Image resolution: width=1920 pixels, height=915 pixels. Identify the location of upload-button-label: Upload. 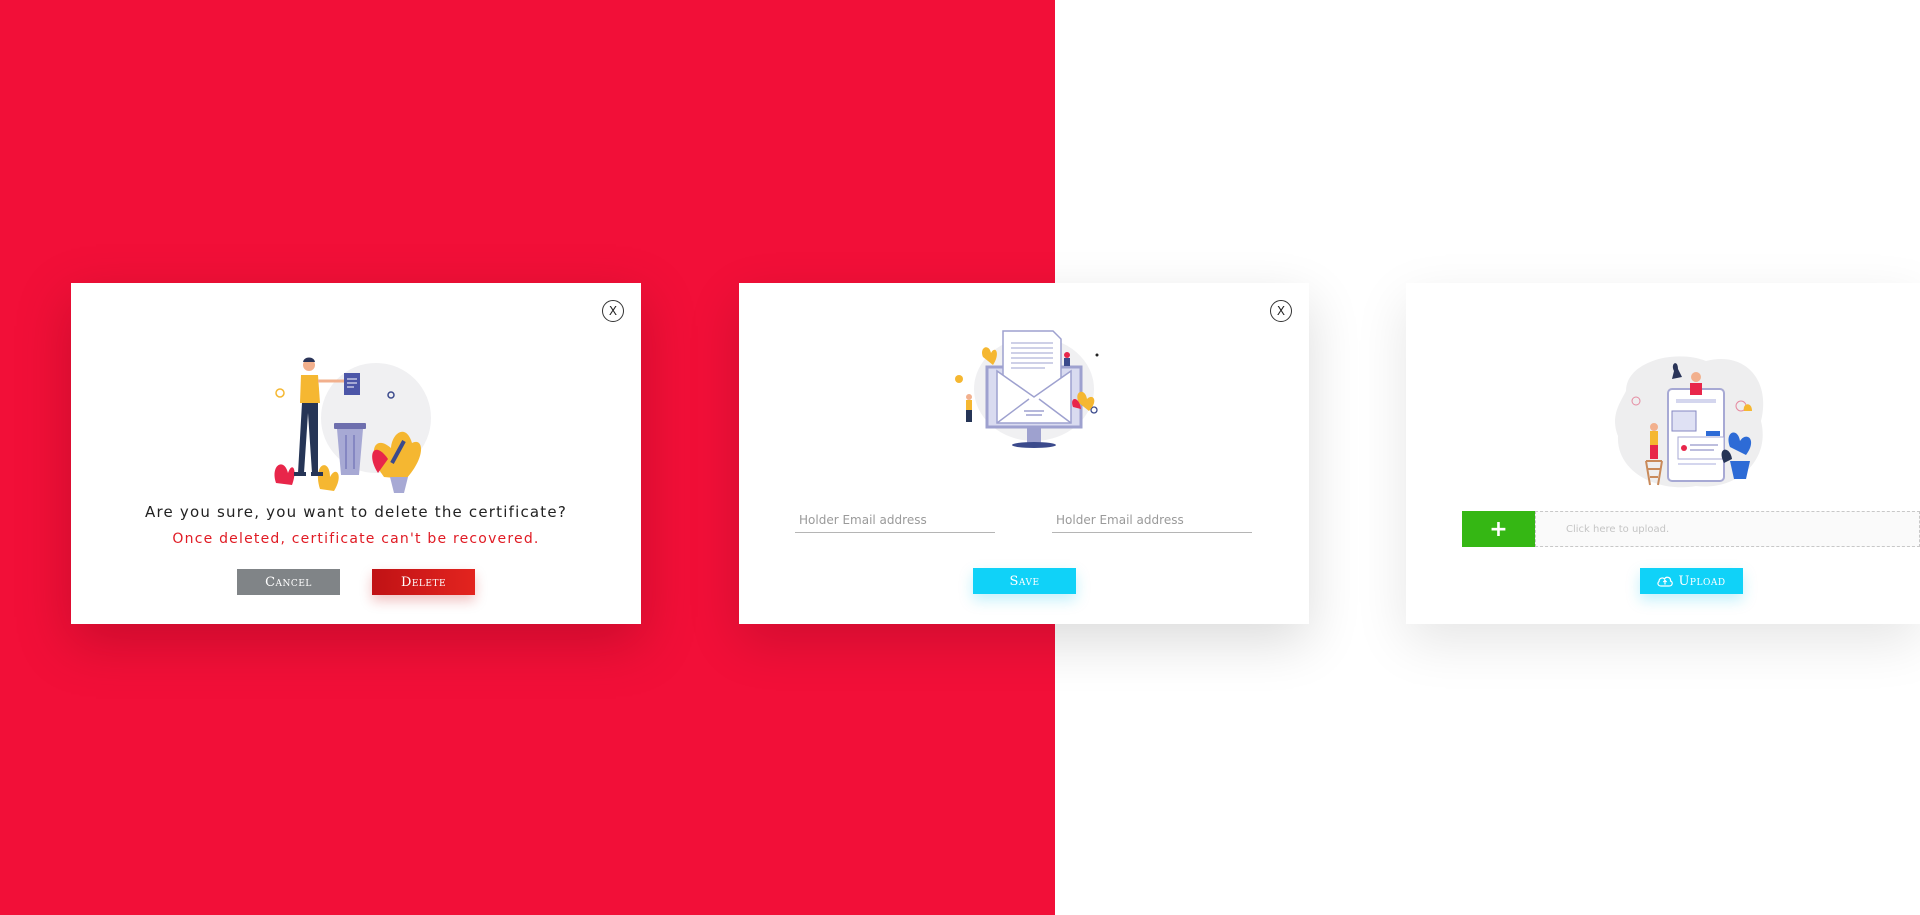
(1702, 581).